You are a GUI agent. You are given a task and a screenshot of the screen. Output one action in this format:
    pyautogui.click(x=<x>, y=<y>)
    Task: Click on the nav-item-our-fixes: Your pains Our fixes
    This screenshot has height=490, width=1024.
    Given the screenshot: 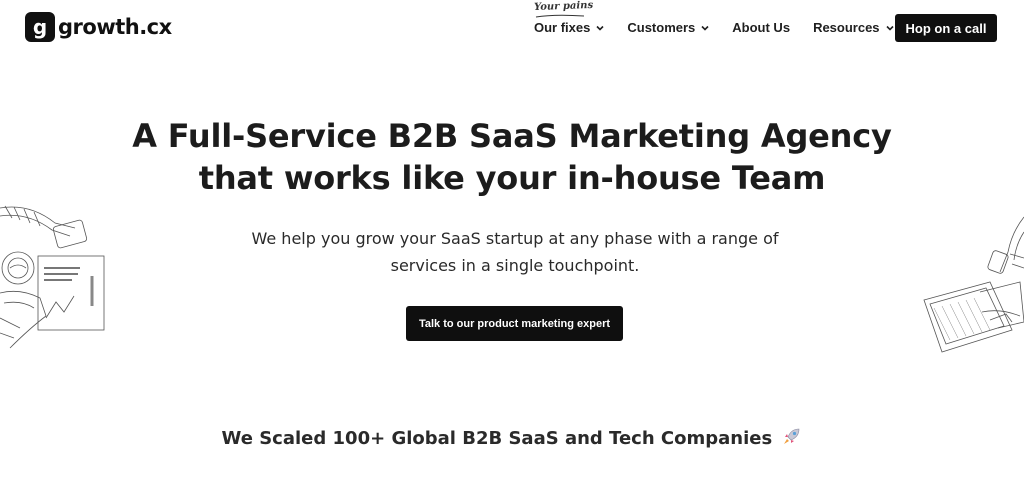 What is the action you would take?
    pyautogui.click(x=569, y=17)
    